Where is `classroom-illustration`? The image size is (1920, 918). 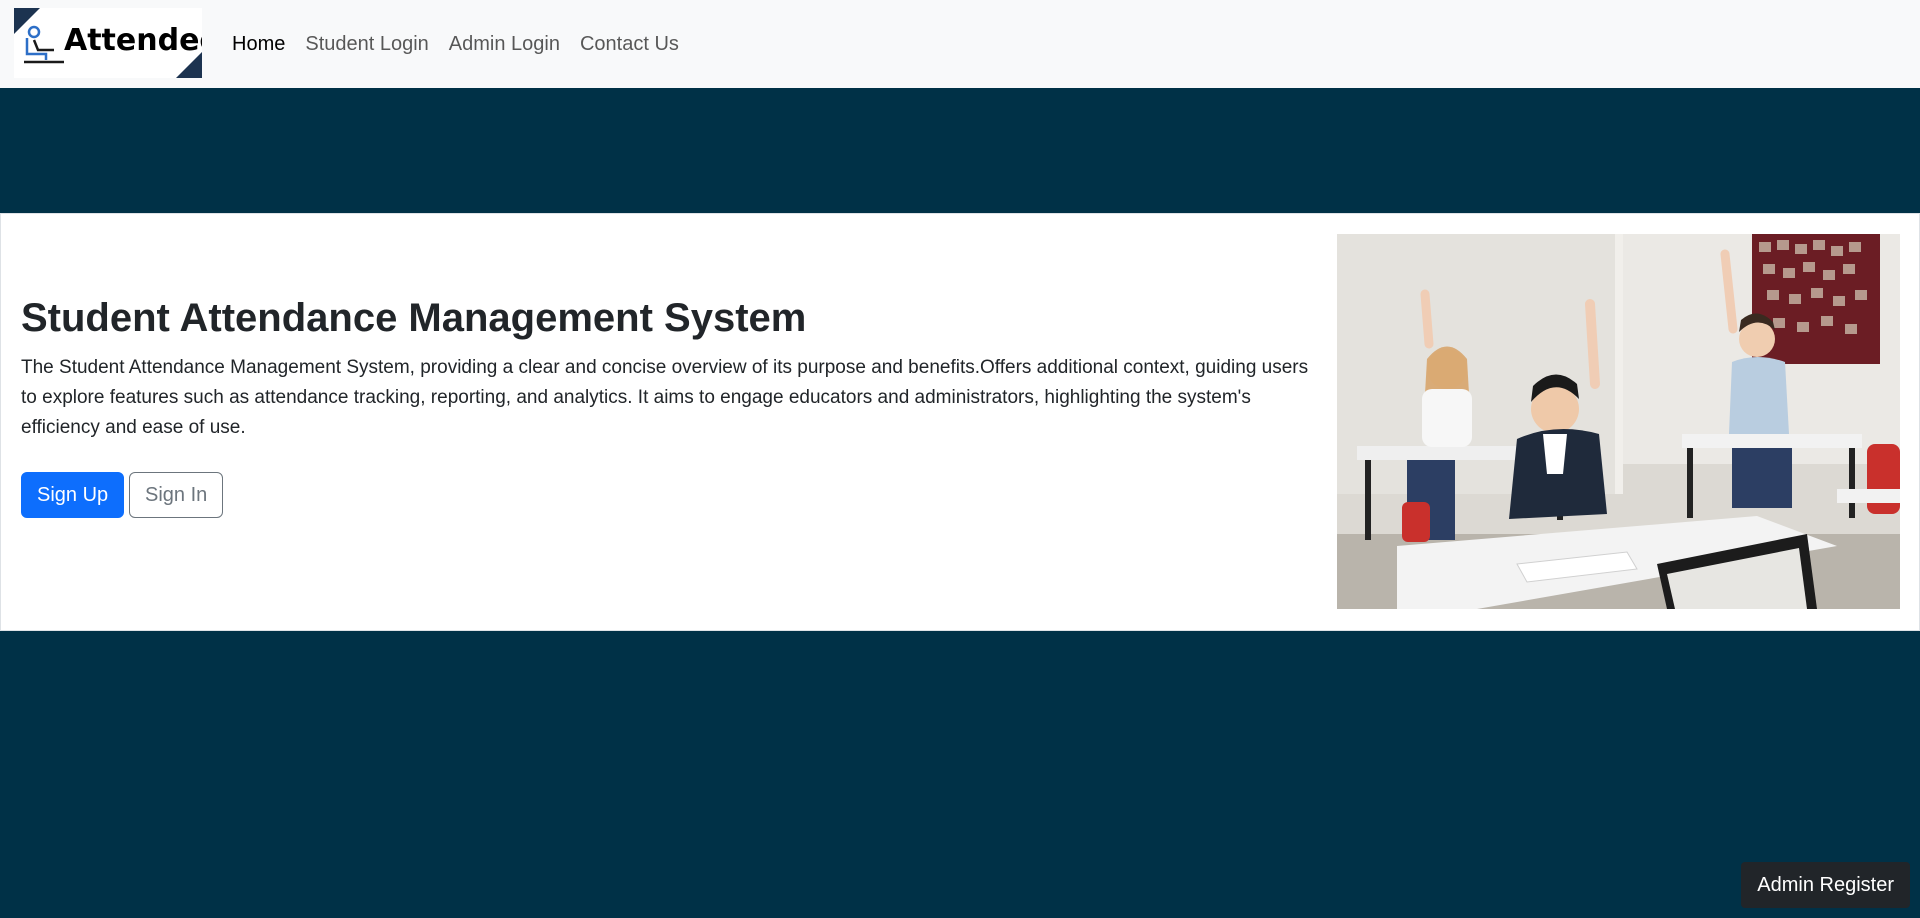
classroom-illustration is located at coordinates (1618, 421).